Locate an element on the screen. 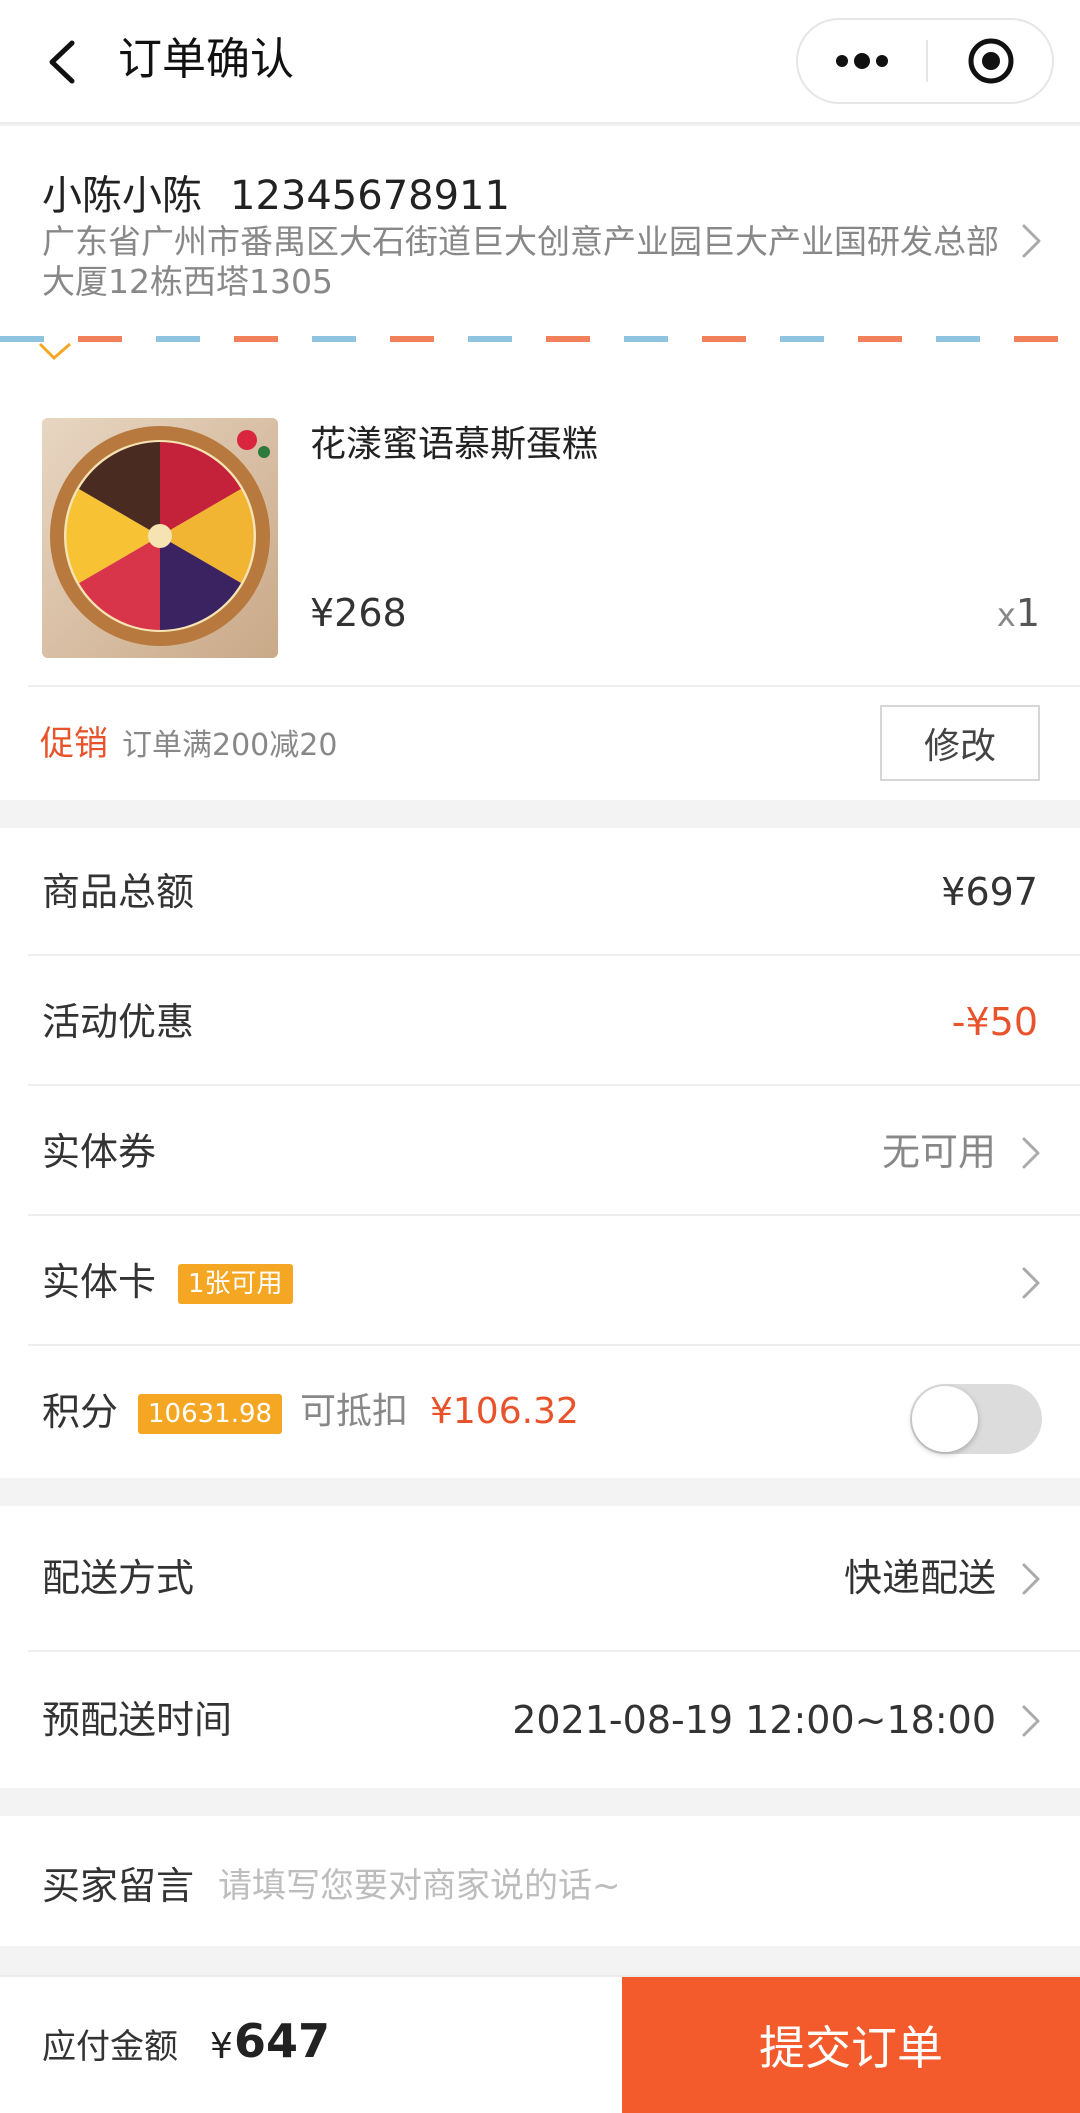  receiver-name: 小陈小陈 is located at coordinates (122, 196).